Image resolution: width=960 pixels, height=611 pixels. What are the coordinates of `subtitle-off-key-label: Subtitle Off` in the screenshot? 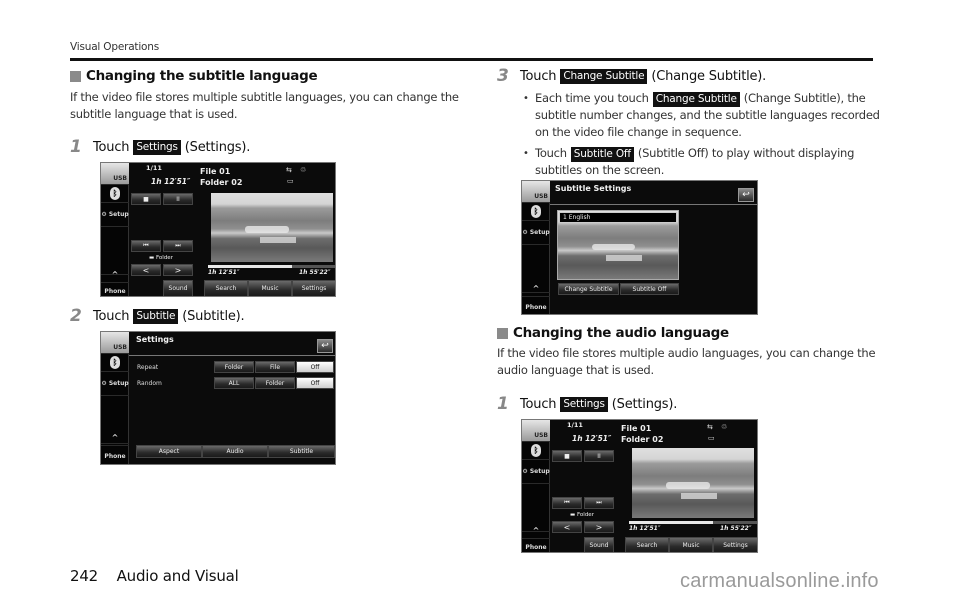 It's located at (602, 154).